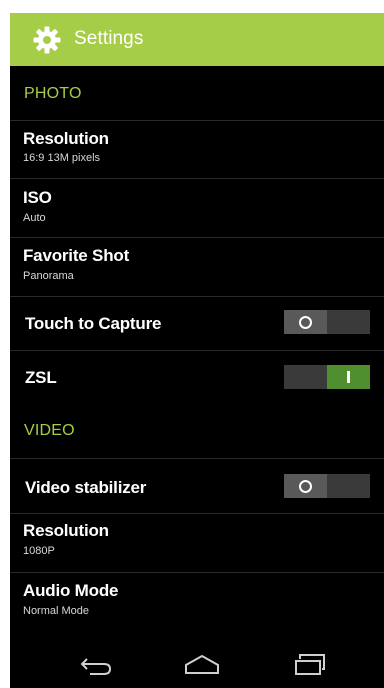  I want to click on list-item-touch-to-capture: Touch to Capture, so click(197, 323).